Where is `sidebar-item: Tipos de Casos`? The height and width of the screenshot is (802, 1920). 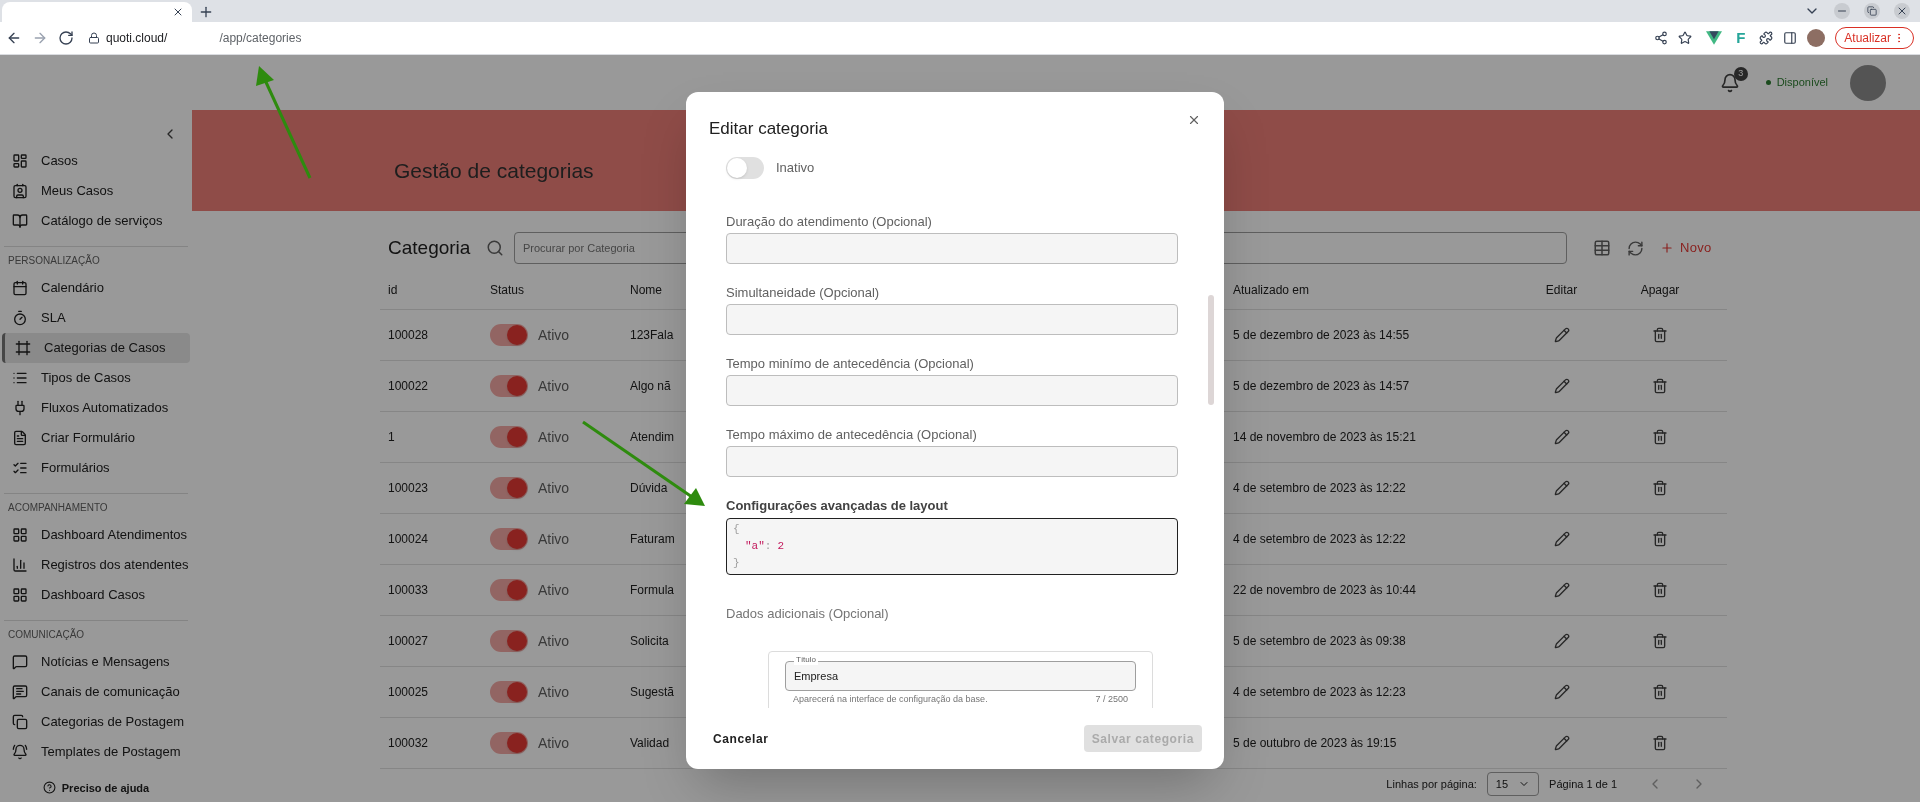
sidebar-item: Tipos de Casos is located at coordinates (96, 378).